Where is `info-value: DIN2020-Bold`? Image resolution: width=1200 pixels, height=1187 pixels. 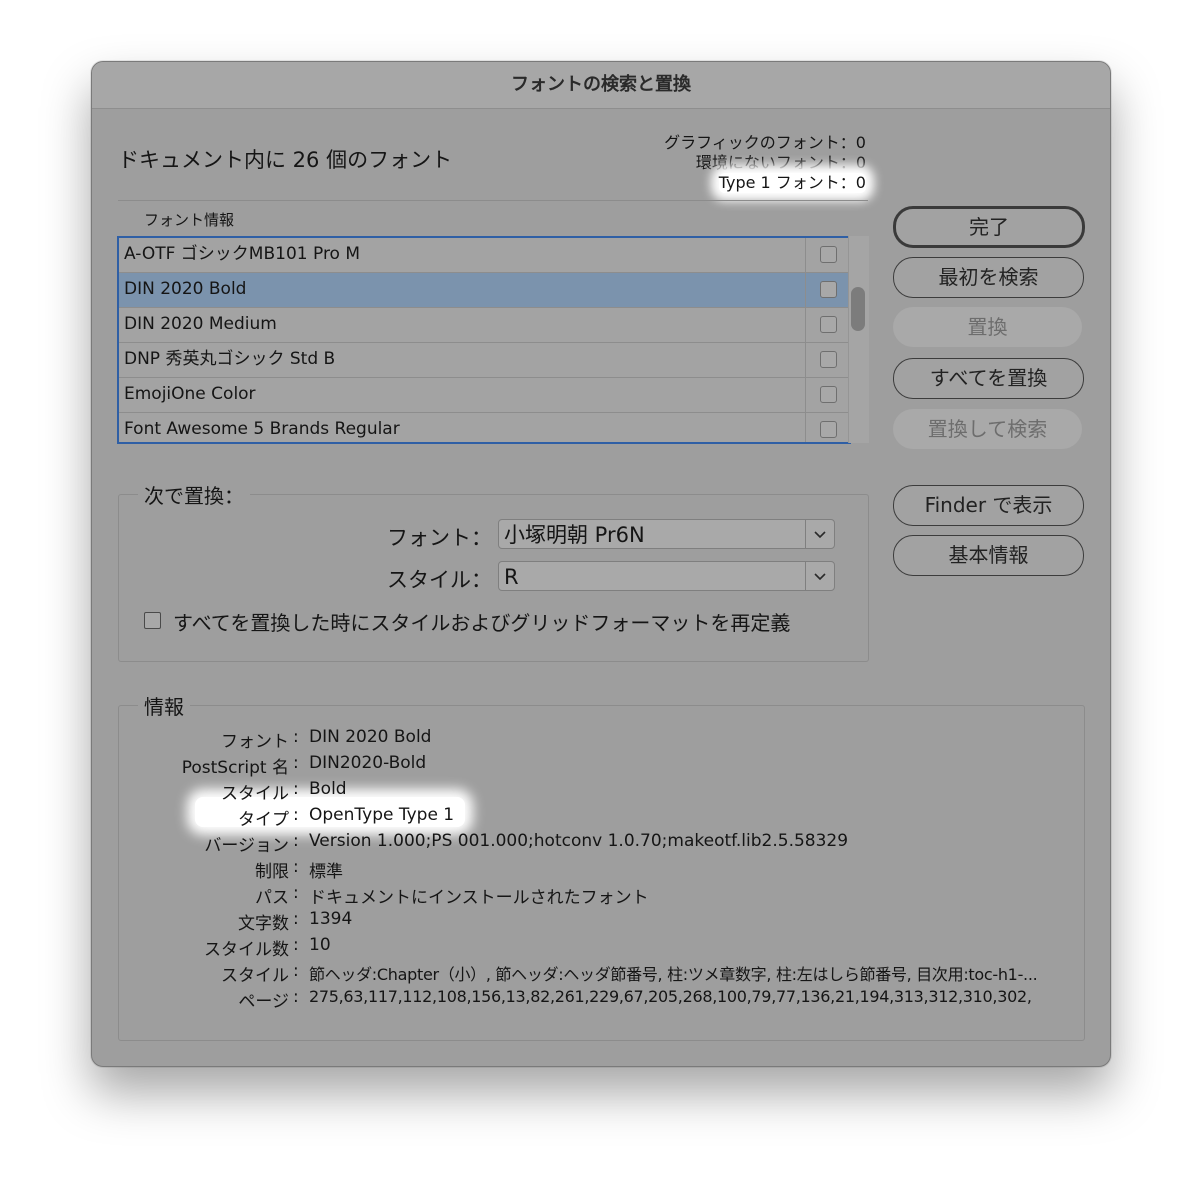
info-value: DIN2020-Bold is located at coordinates (368, 763).